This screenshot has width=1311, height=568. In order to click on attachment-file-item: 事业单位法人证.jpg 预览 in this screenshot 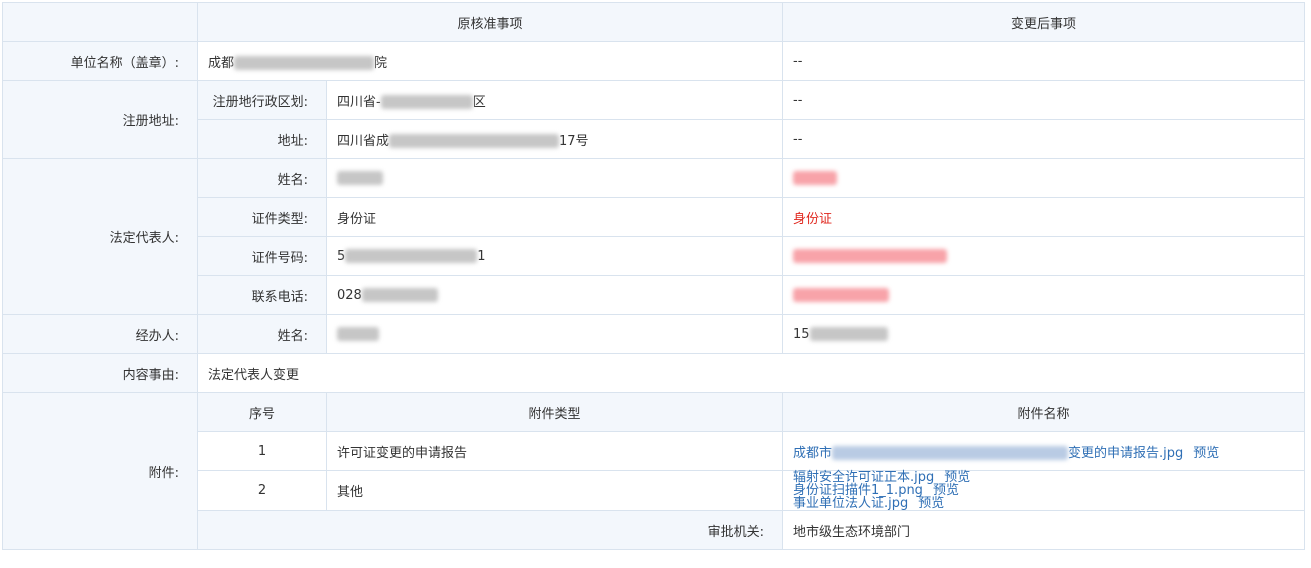, I will do `click(1043, 503)`.